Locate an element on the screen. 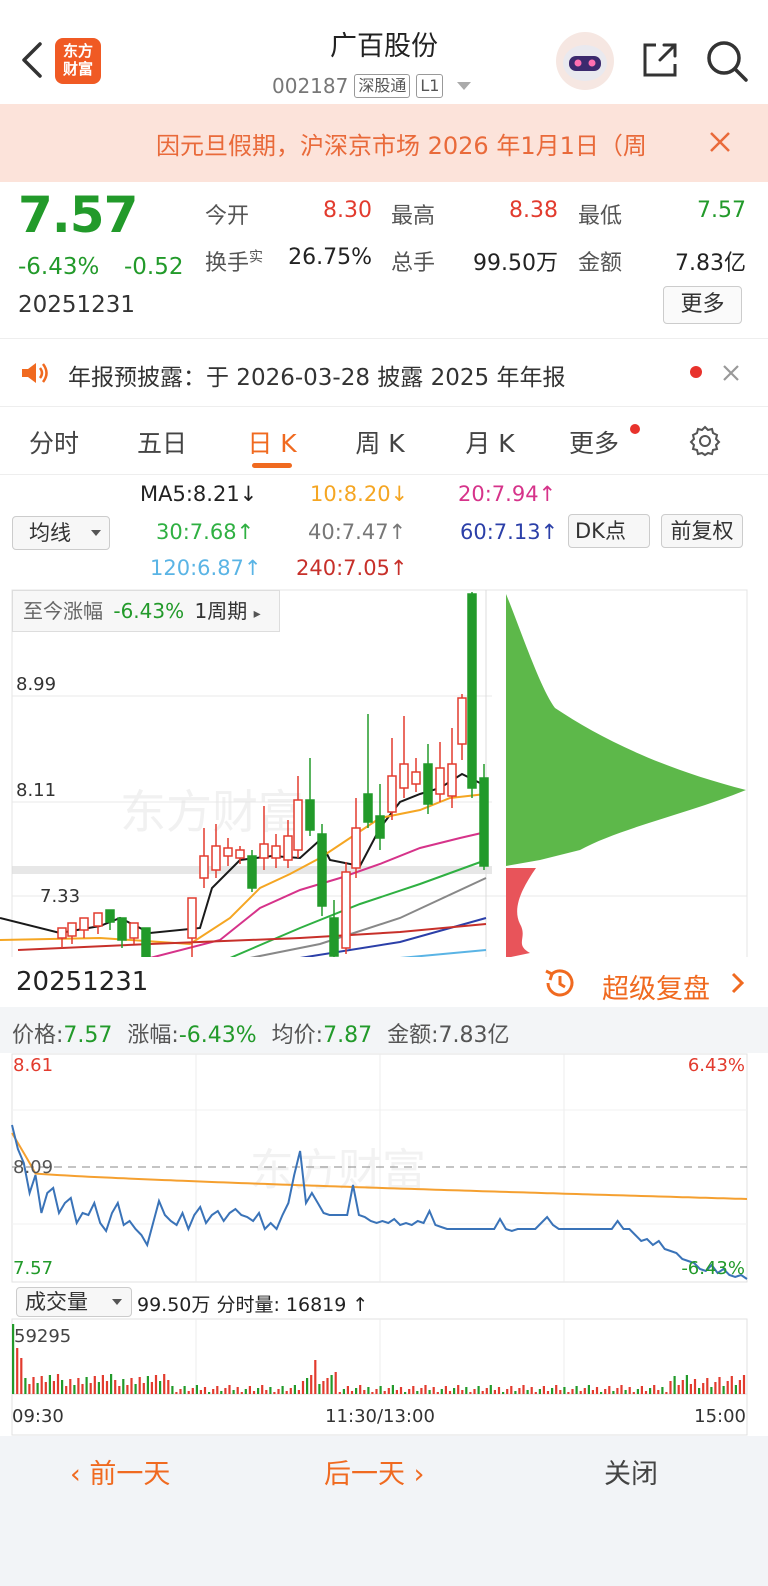  search-icon is located at coordinates (727, 61).